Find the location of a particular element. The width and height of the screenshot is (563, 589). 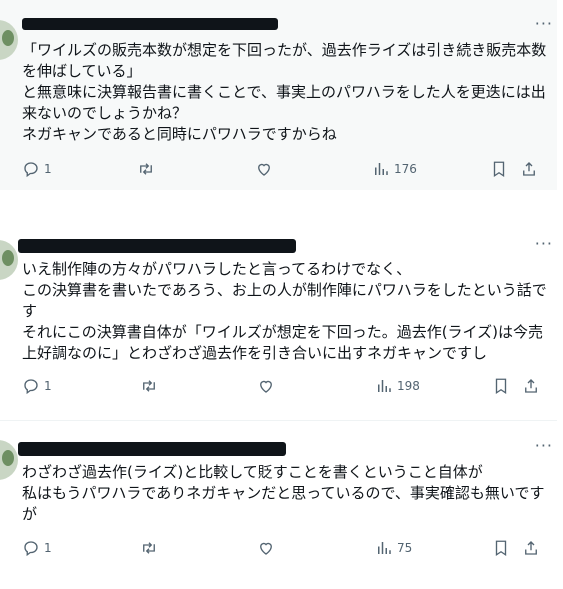

views-count: 176 is located at coordinates (405, 169).